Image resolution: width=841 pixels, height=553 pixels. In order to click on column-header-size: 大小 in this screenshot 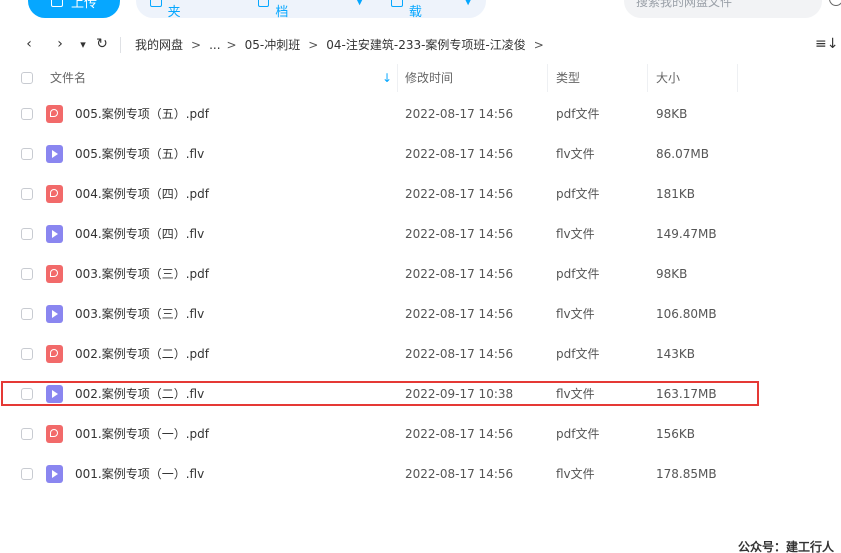, I will do `click(668, 78)`.